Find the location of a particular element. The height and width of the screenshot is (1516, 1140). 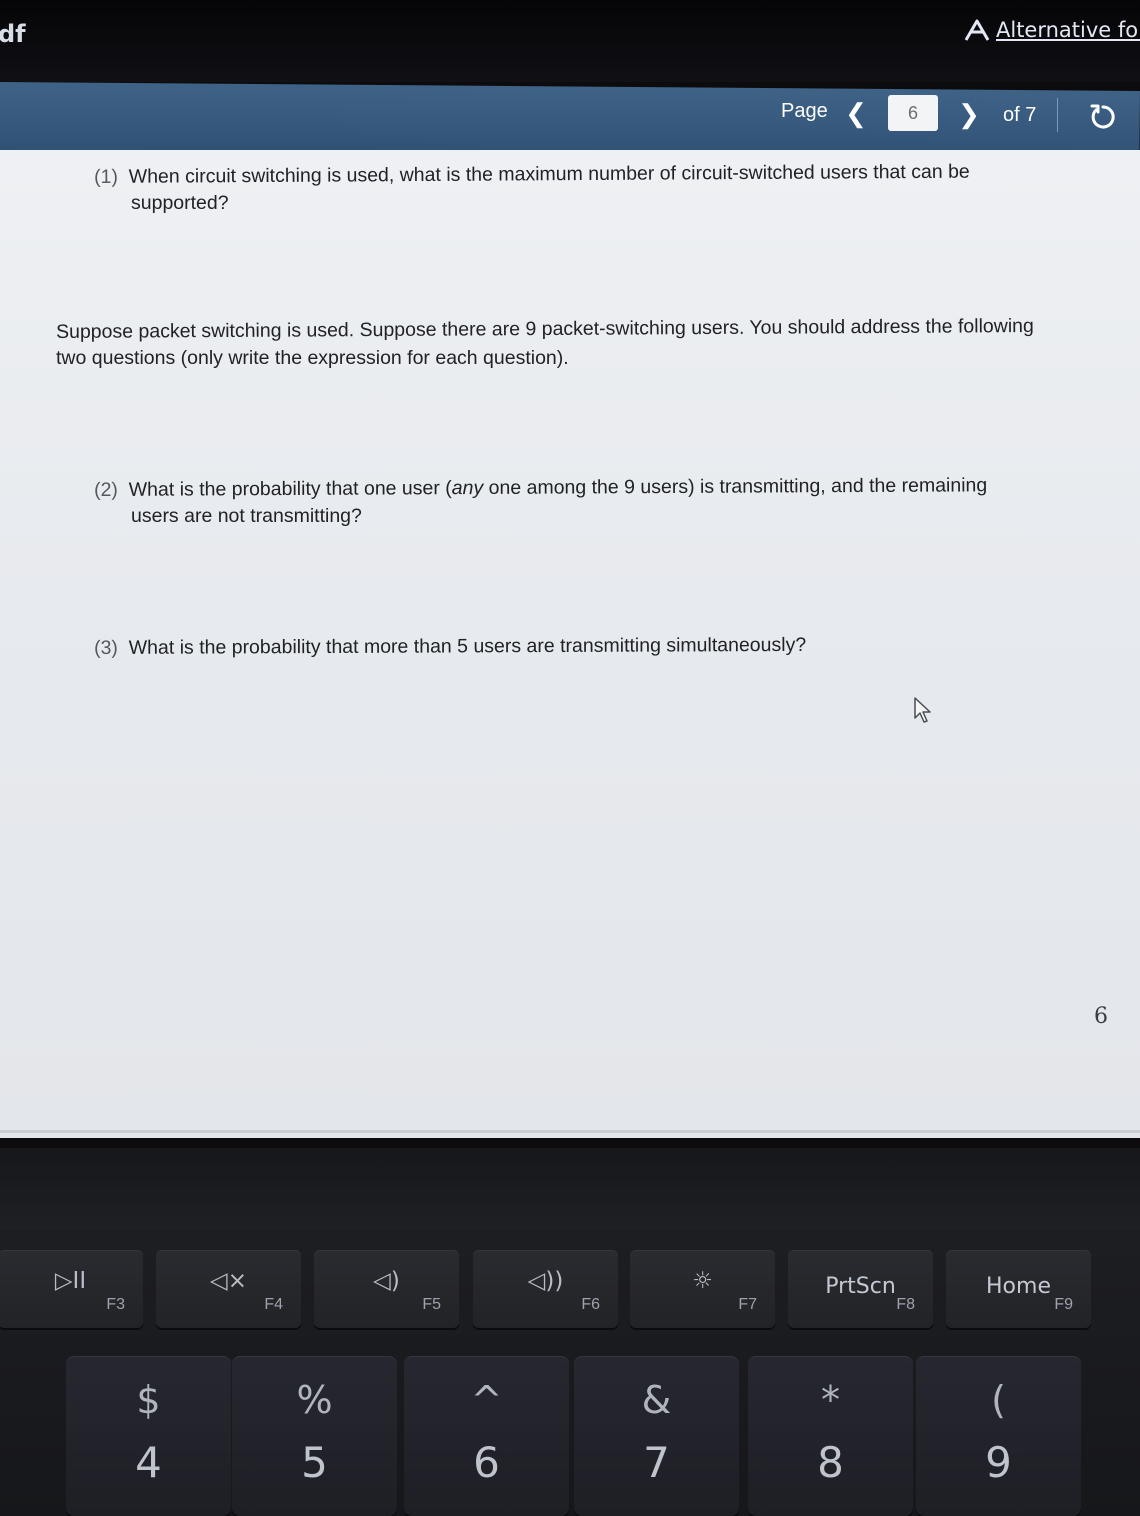

question-2-text-a: What is the probability that one user ( is located at coordinates (290, 489).